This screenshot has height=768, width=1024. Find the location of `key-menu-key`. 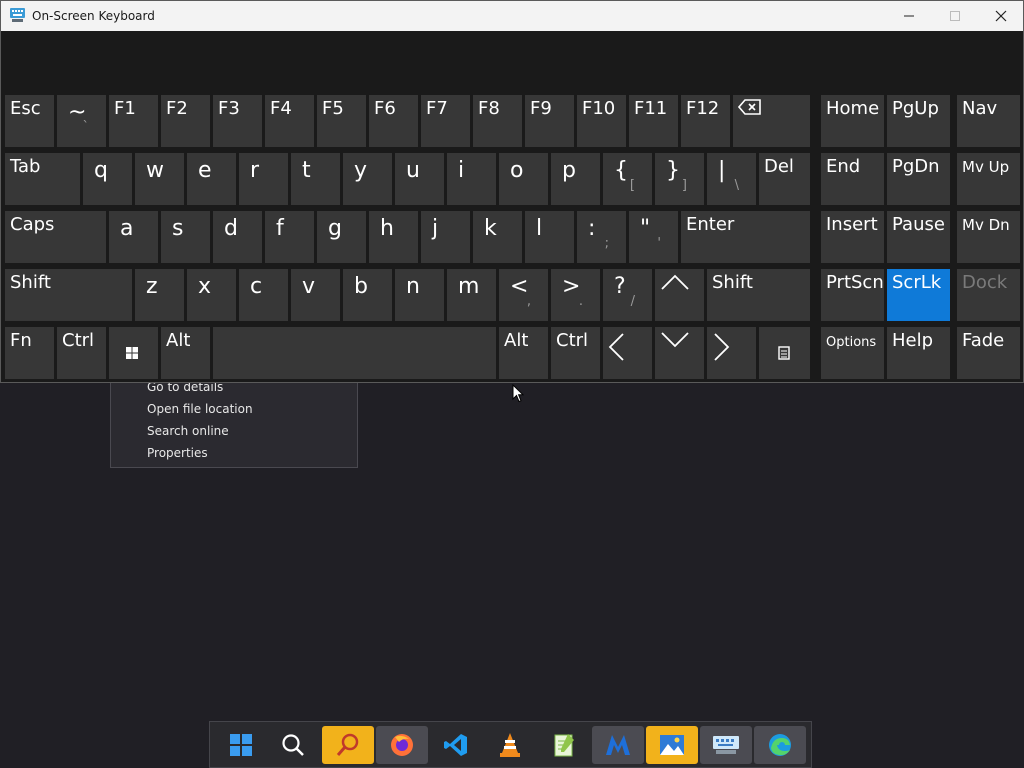

key-menu-key is located at coordinates (784, 353).